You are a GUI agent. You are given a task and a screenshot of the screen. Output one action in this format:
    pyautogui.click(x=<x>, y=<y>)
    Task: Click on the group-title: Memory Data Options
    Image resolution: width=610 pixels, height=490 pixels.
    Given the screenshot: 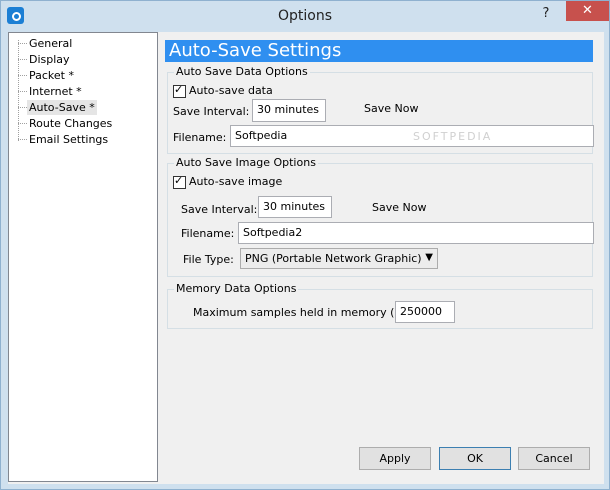 What is the action you would take?
    pyautogui.click(x=236, y=288)
    